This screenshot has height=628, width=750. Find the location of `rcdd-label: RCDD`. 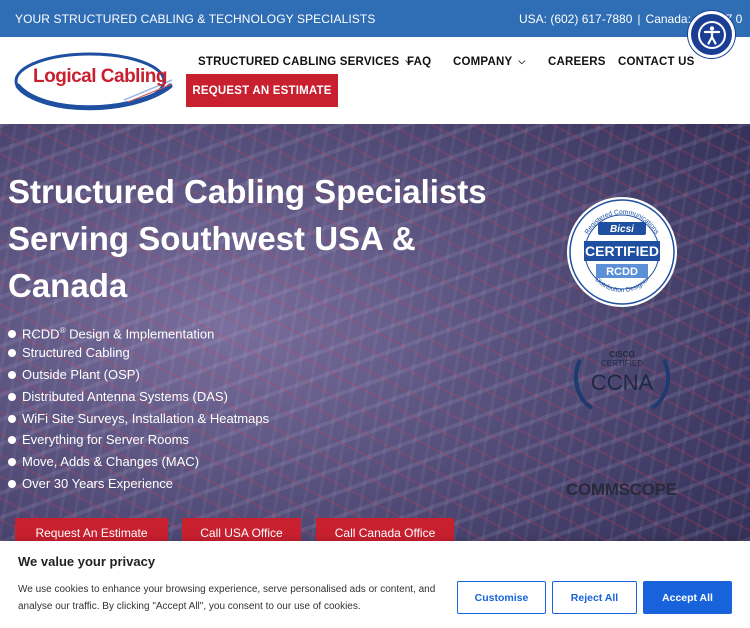

rcdd-label: RCDD is located at coordinates (41, 334).